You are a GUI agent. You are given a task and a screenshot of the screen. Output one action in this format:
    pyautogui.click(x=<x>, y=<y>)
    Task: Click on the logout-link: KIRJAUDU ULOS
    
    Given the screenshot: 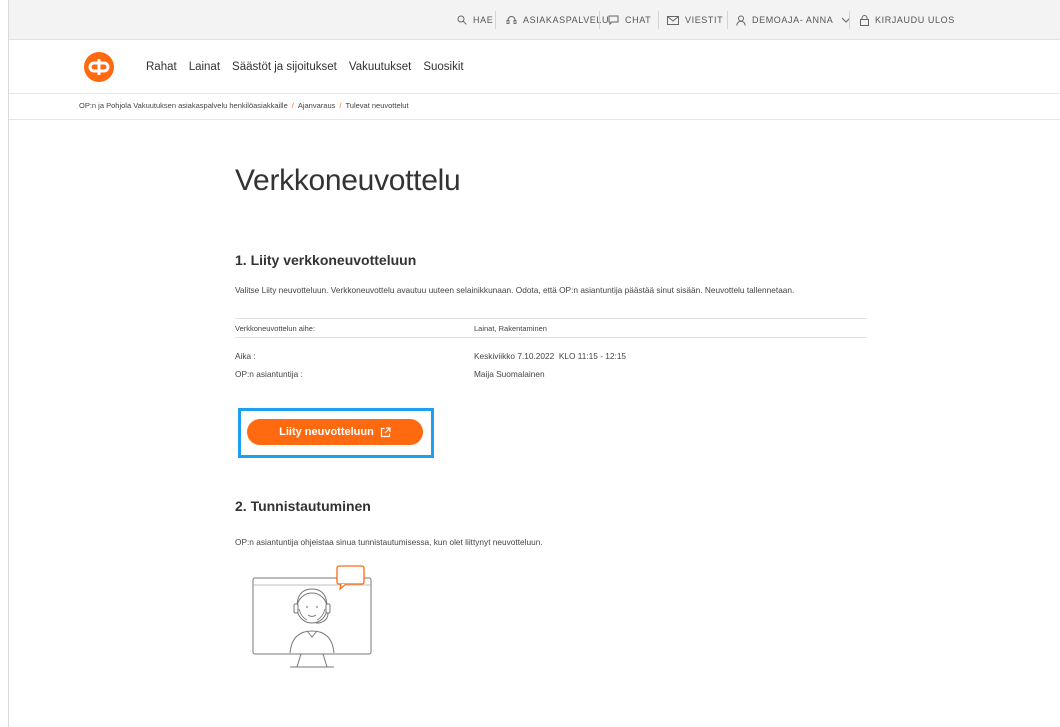 What is the action you would take?
    pyautogui.click(x=907, y=20)
    